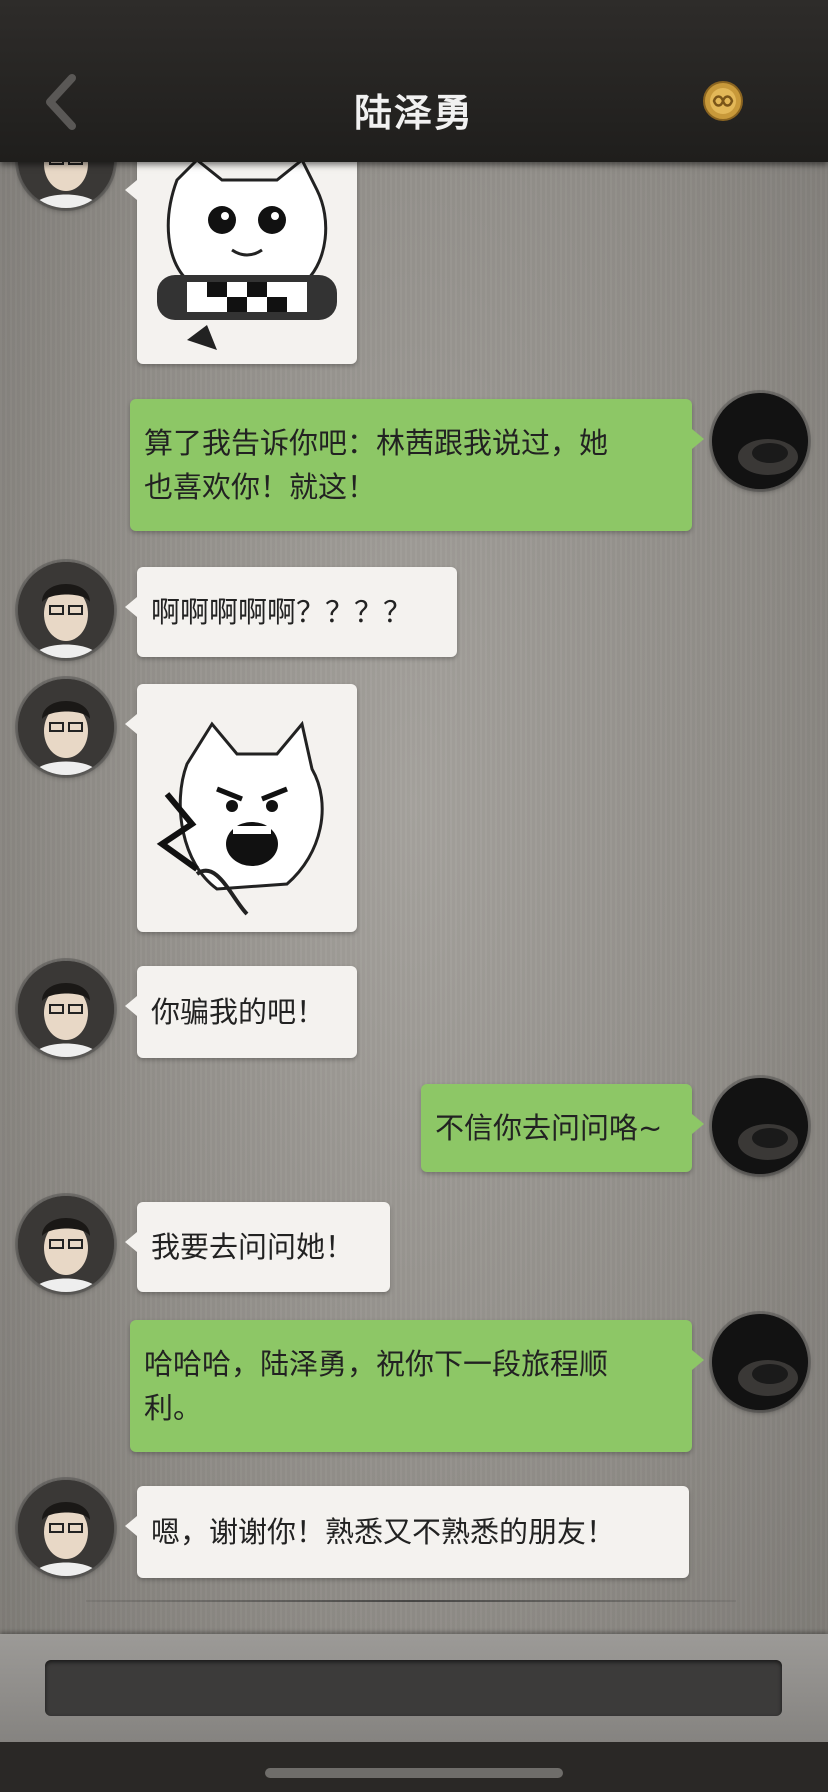 This screenshot has height=1792, width=828. I want to click on message-text: 也喜欢你！就这！, so click(260, 487).